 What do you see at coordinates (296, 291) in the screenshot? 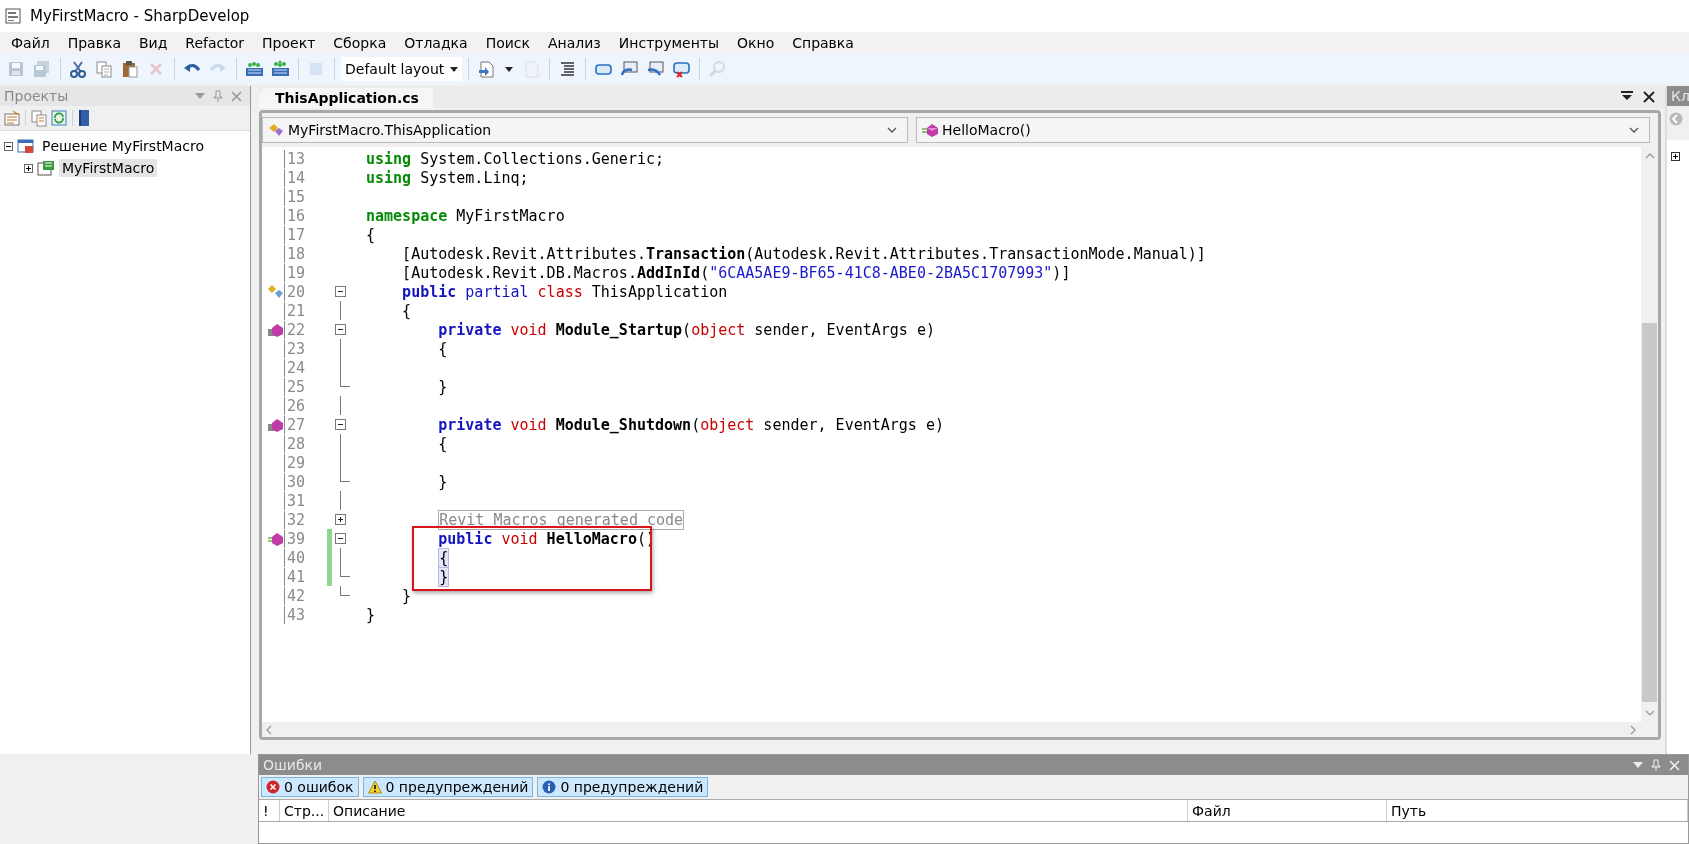
I see `line-number: 20` at bounding box center [296, 291].